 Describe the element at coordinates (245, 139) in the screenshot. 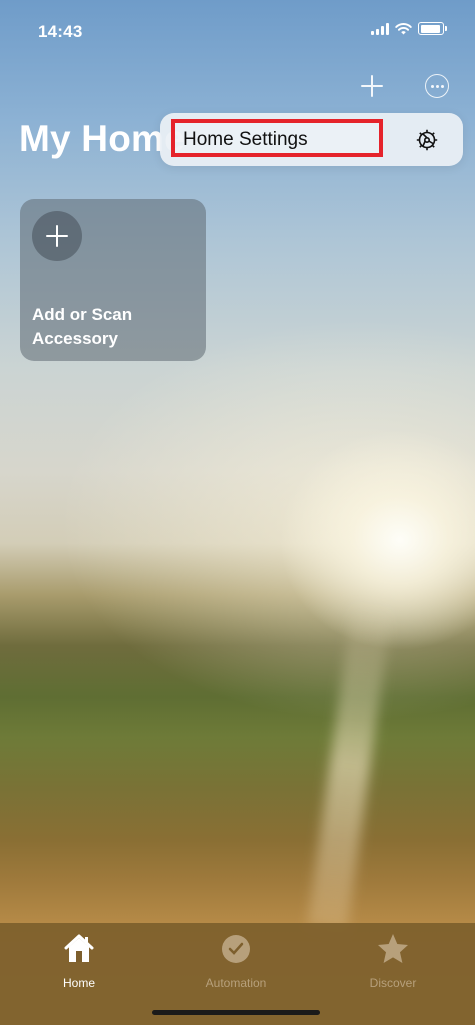

I see `menu-item-label: Home Settings` at that location.